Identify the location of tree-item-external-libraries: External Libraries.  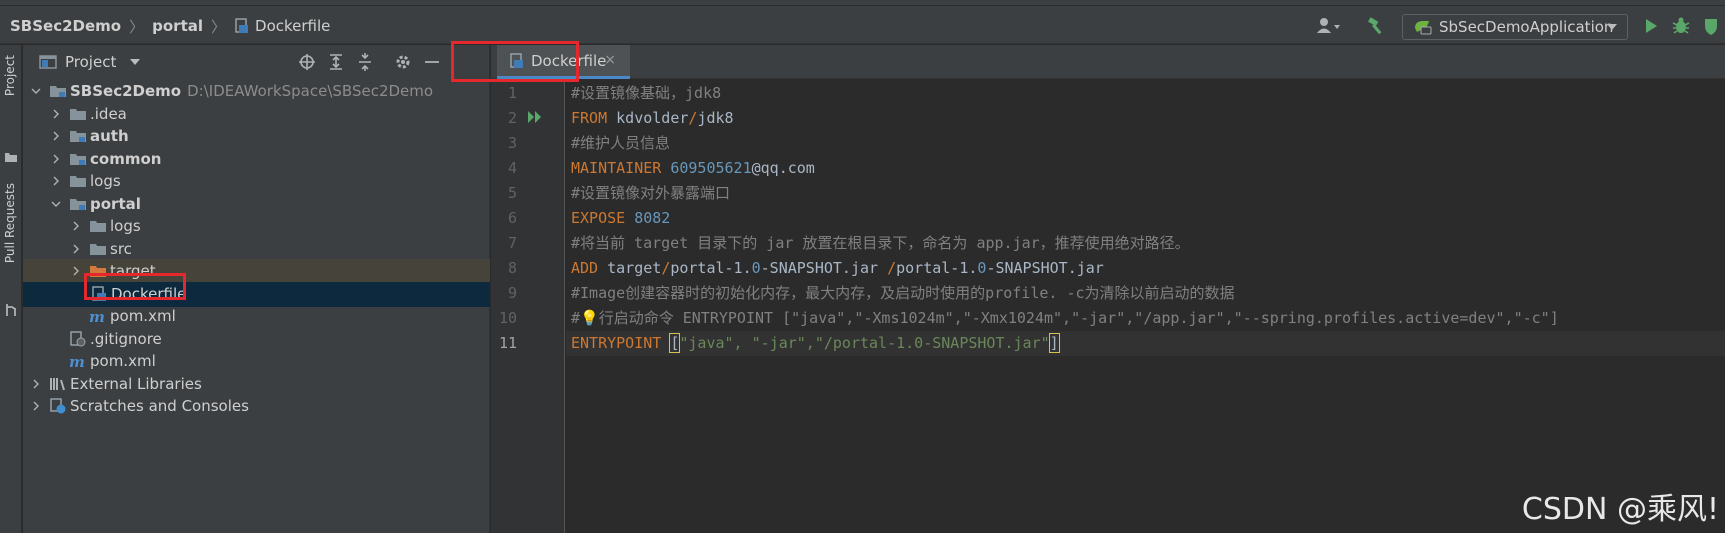
(256, 384).